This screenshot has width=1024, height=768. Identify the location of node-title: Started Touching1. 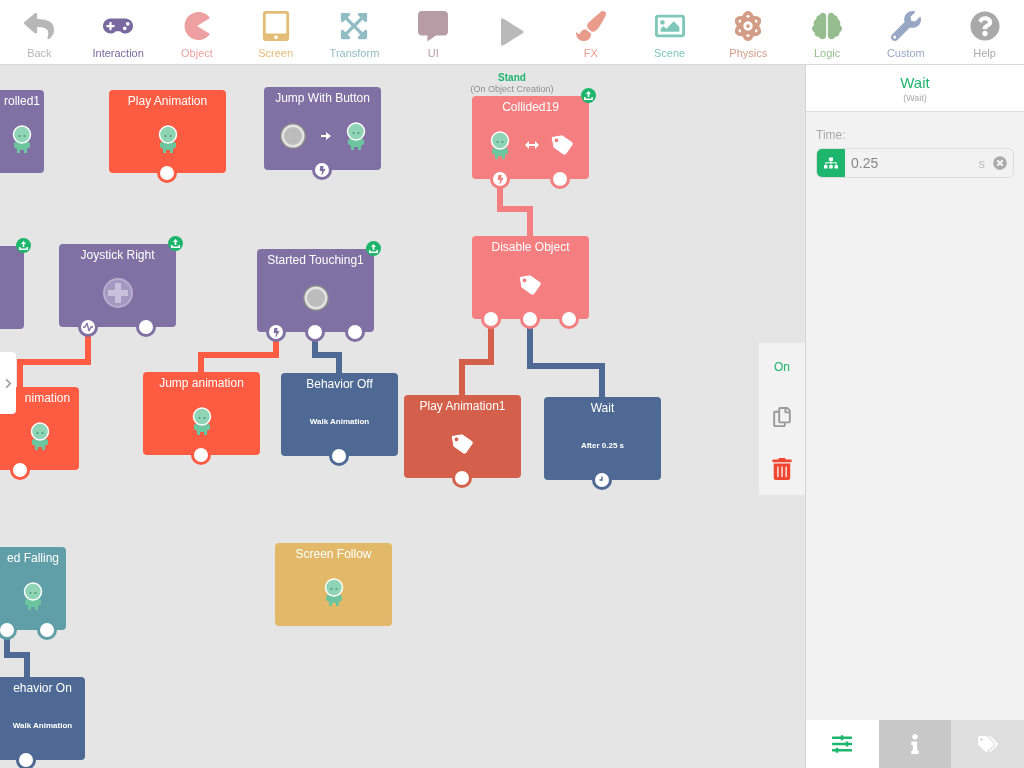
(315, 260).